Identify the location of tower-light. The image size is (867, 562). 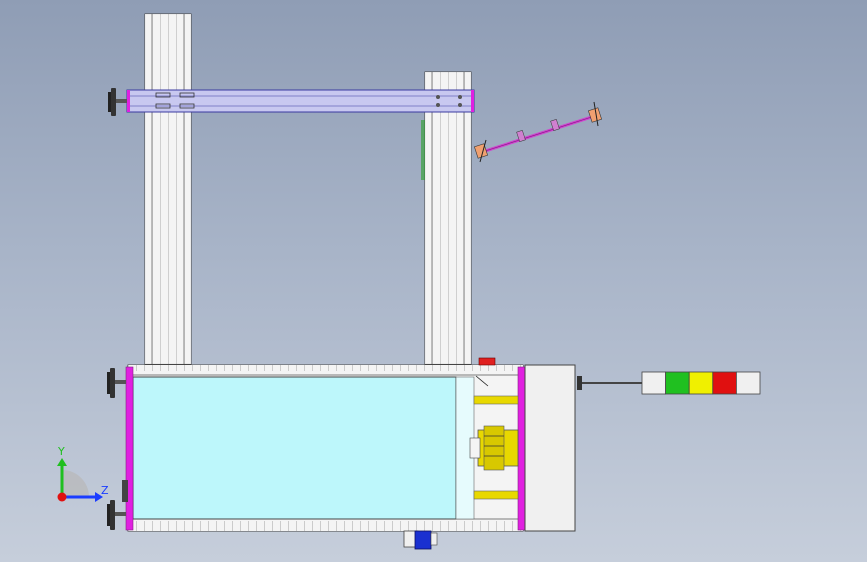
(669, 383).